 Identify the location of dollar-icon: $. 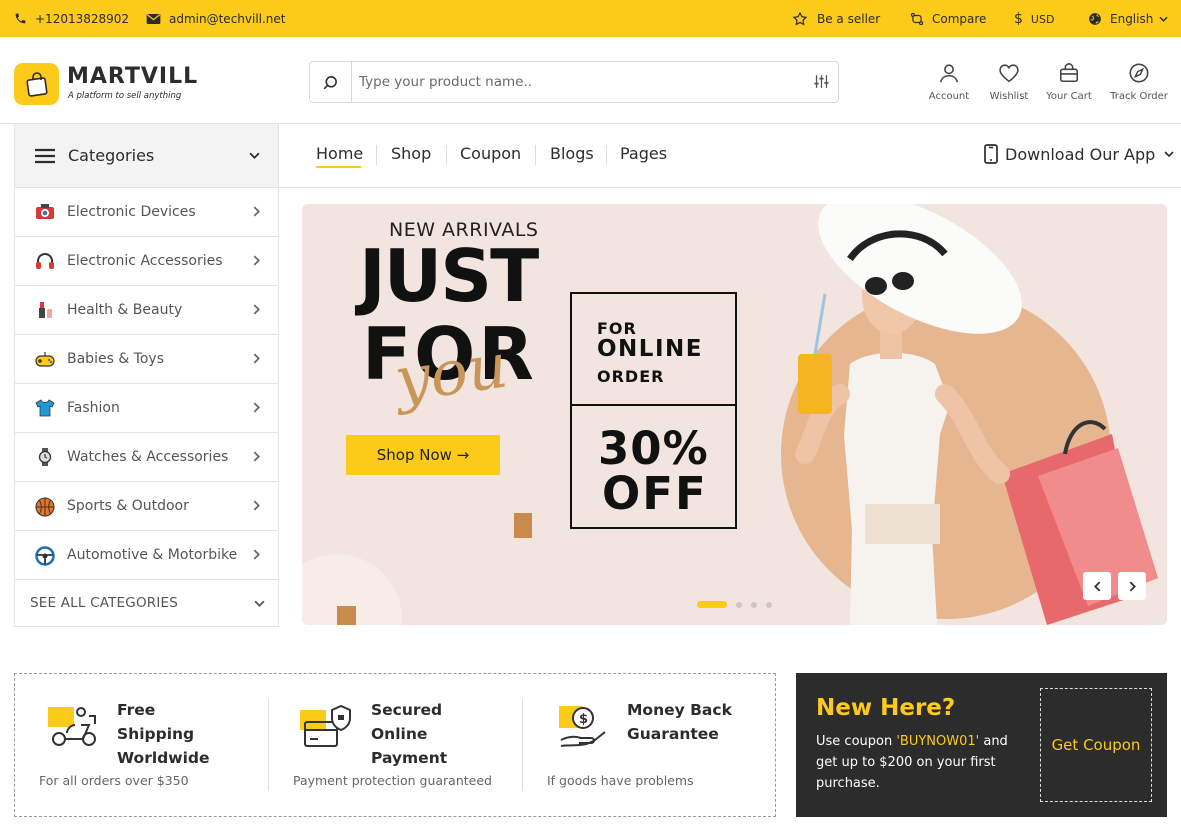
(1018, 18).